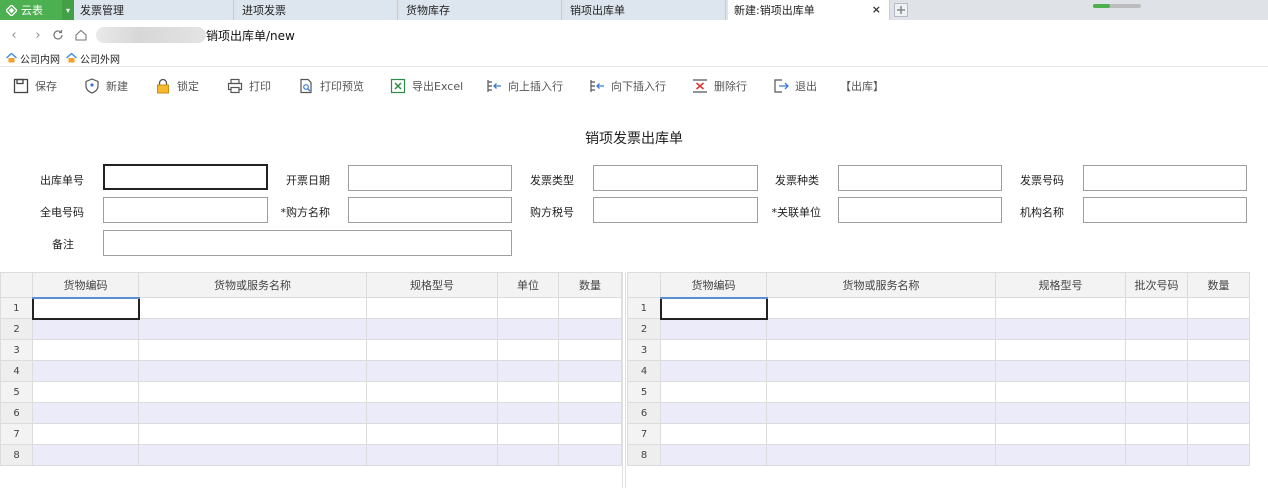  What do you see at coordinates (33, 58) in the screenshot?
I see `bookmark-intranet: 公司内网` at bounding box center [33, 58].